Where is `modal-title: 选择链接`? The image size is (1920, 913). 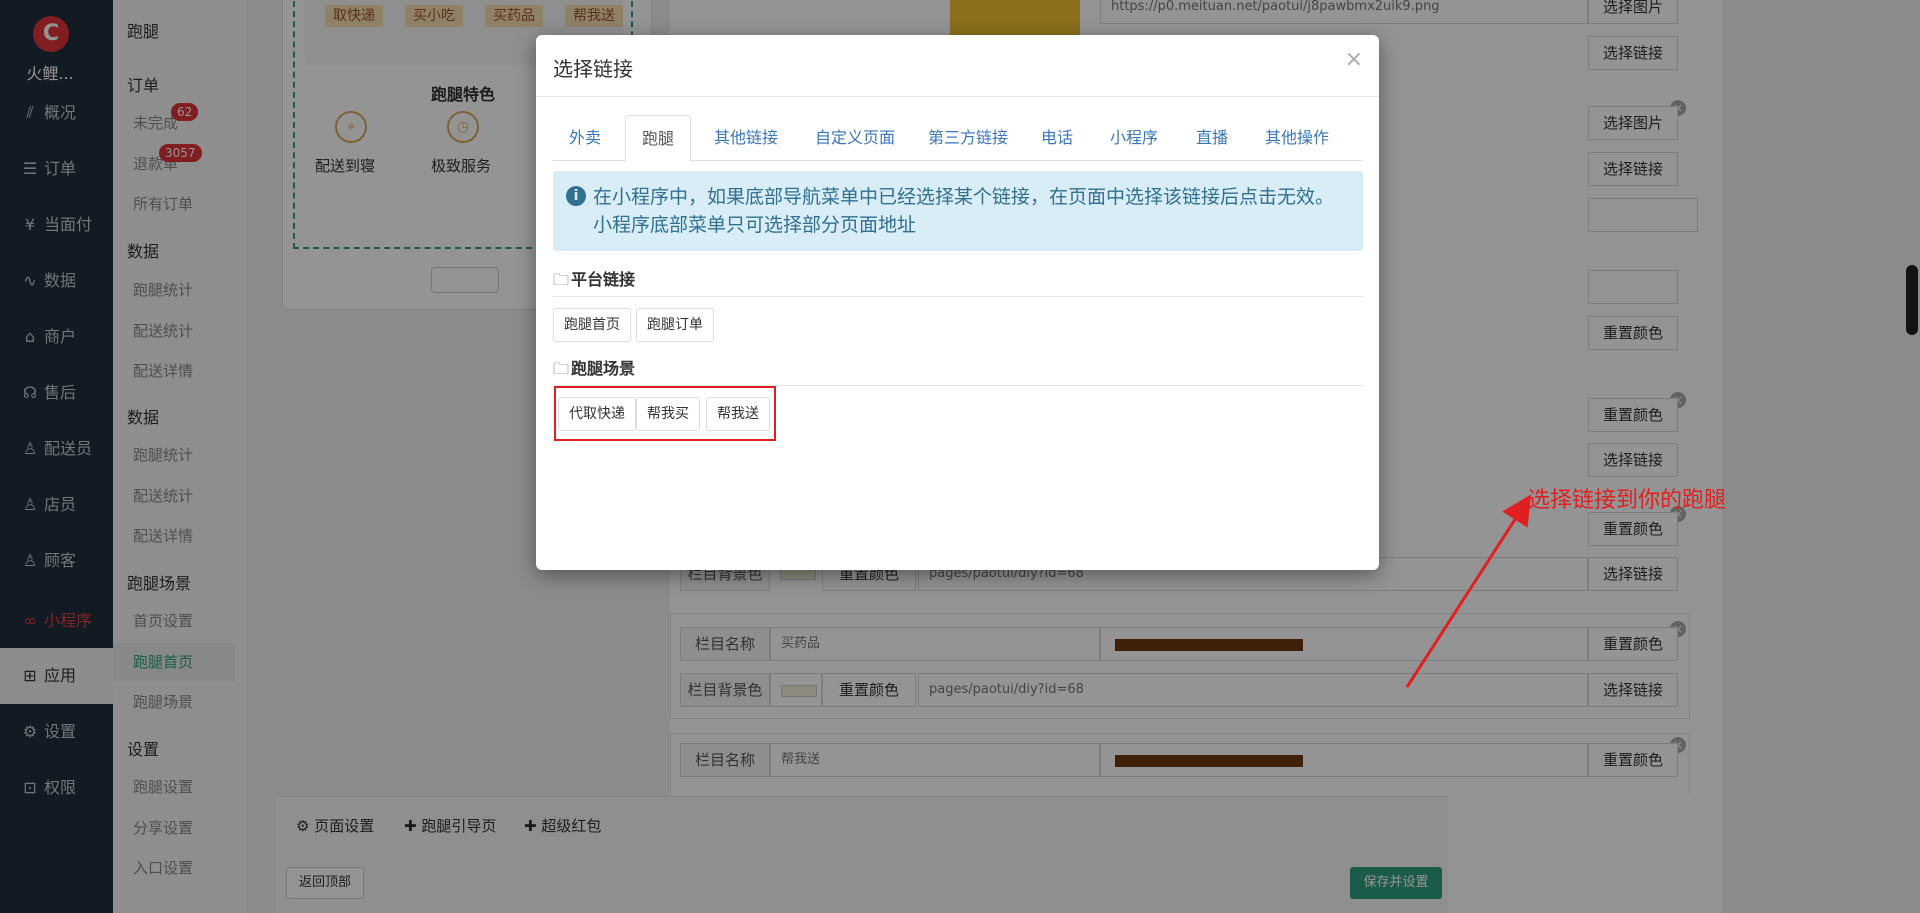 modal-title: 选择链接 is located at coordinates (593, 69).